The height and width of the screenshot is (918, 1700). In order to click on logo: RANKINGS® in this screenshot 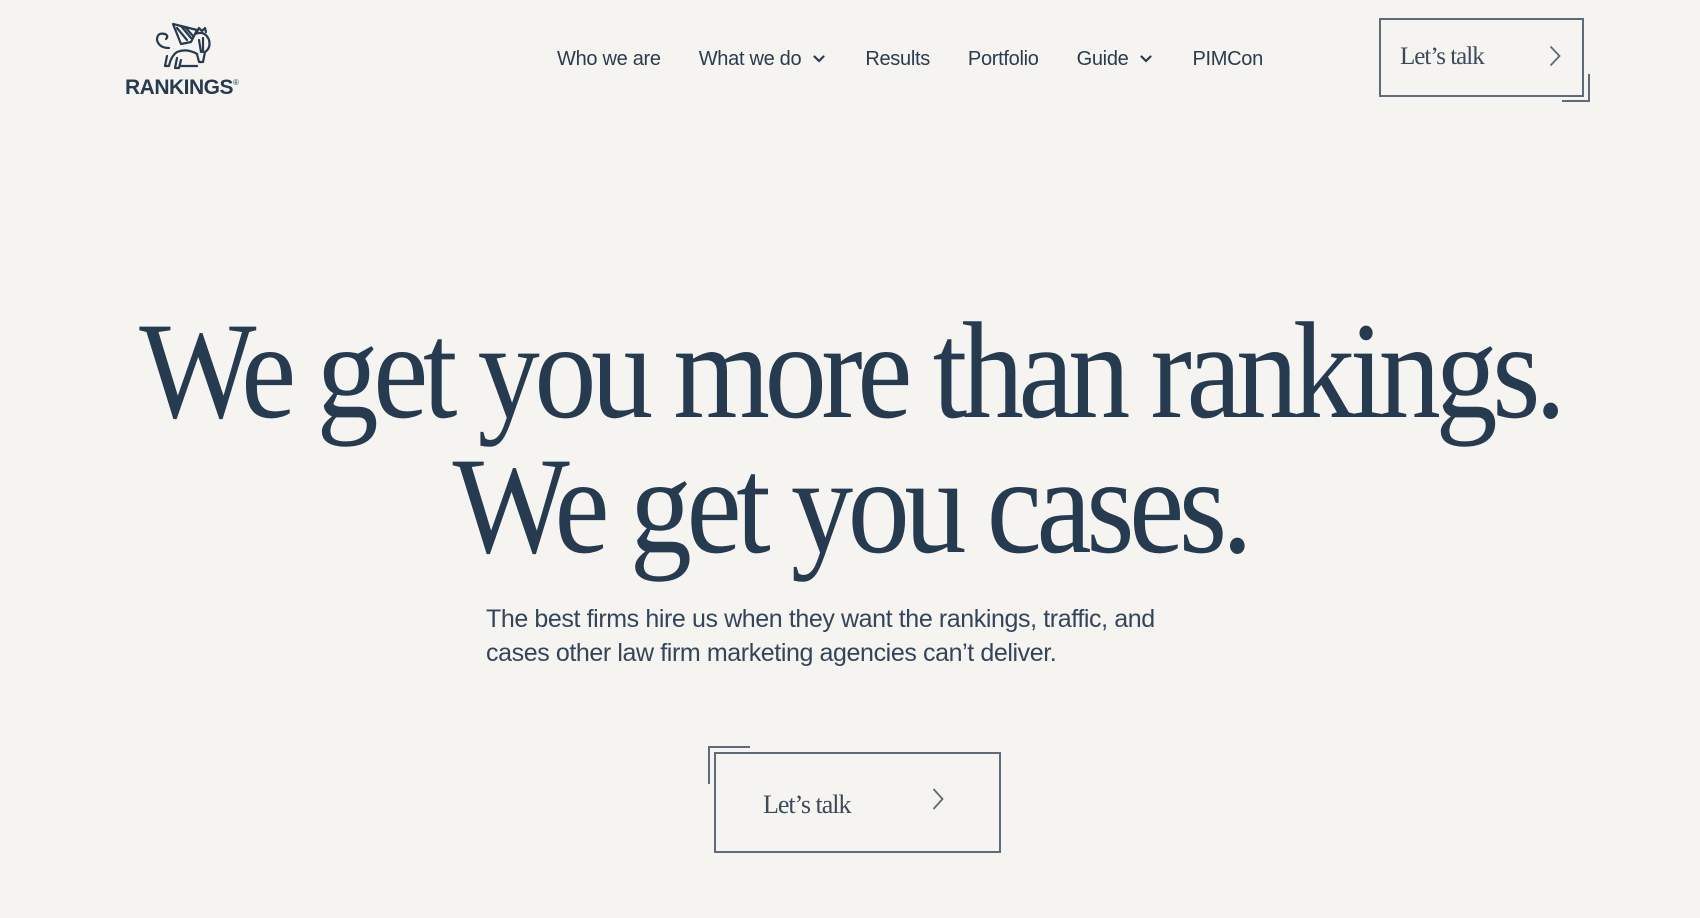, I will do `click(182, 60)`.